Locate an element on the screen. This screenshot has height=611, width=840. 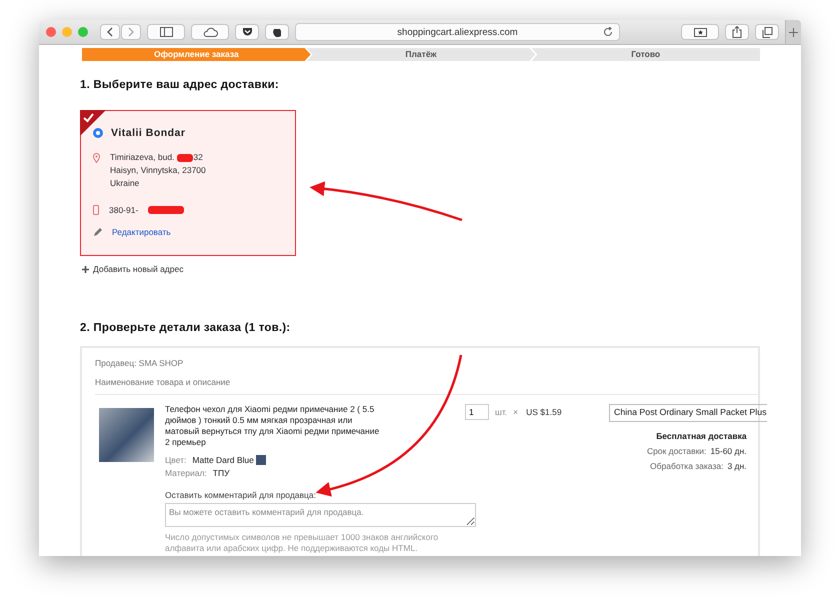
share-button is located at coordinates (737, 32).